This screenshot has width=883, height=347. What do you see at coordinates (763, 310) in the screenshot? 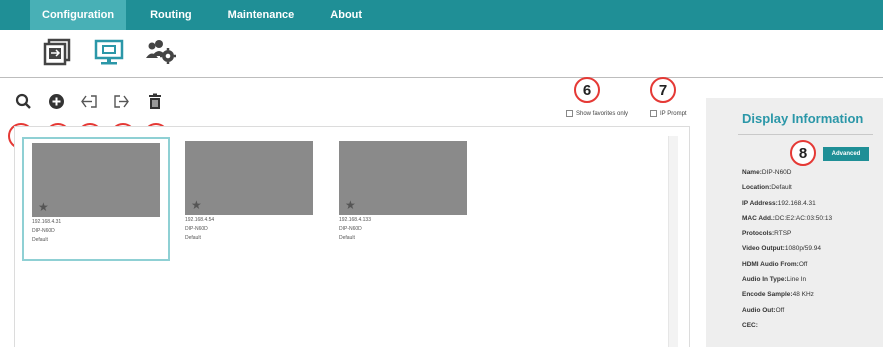
I see `info-audio-out: Audio Out:Off` at bounding box center [763, 310].